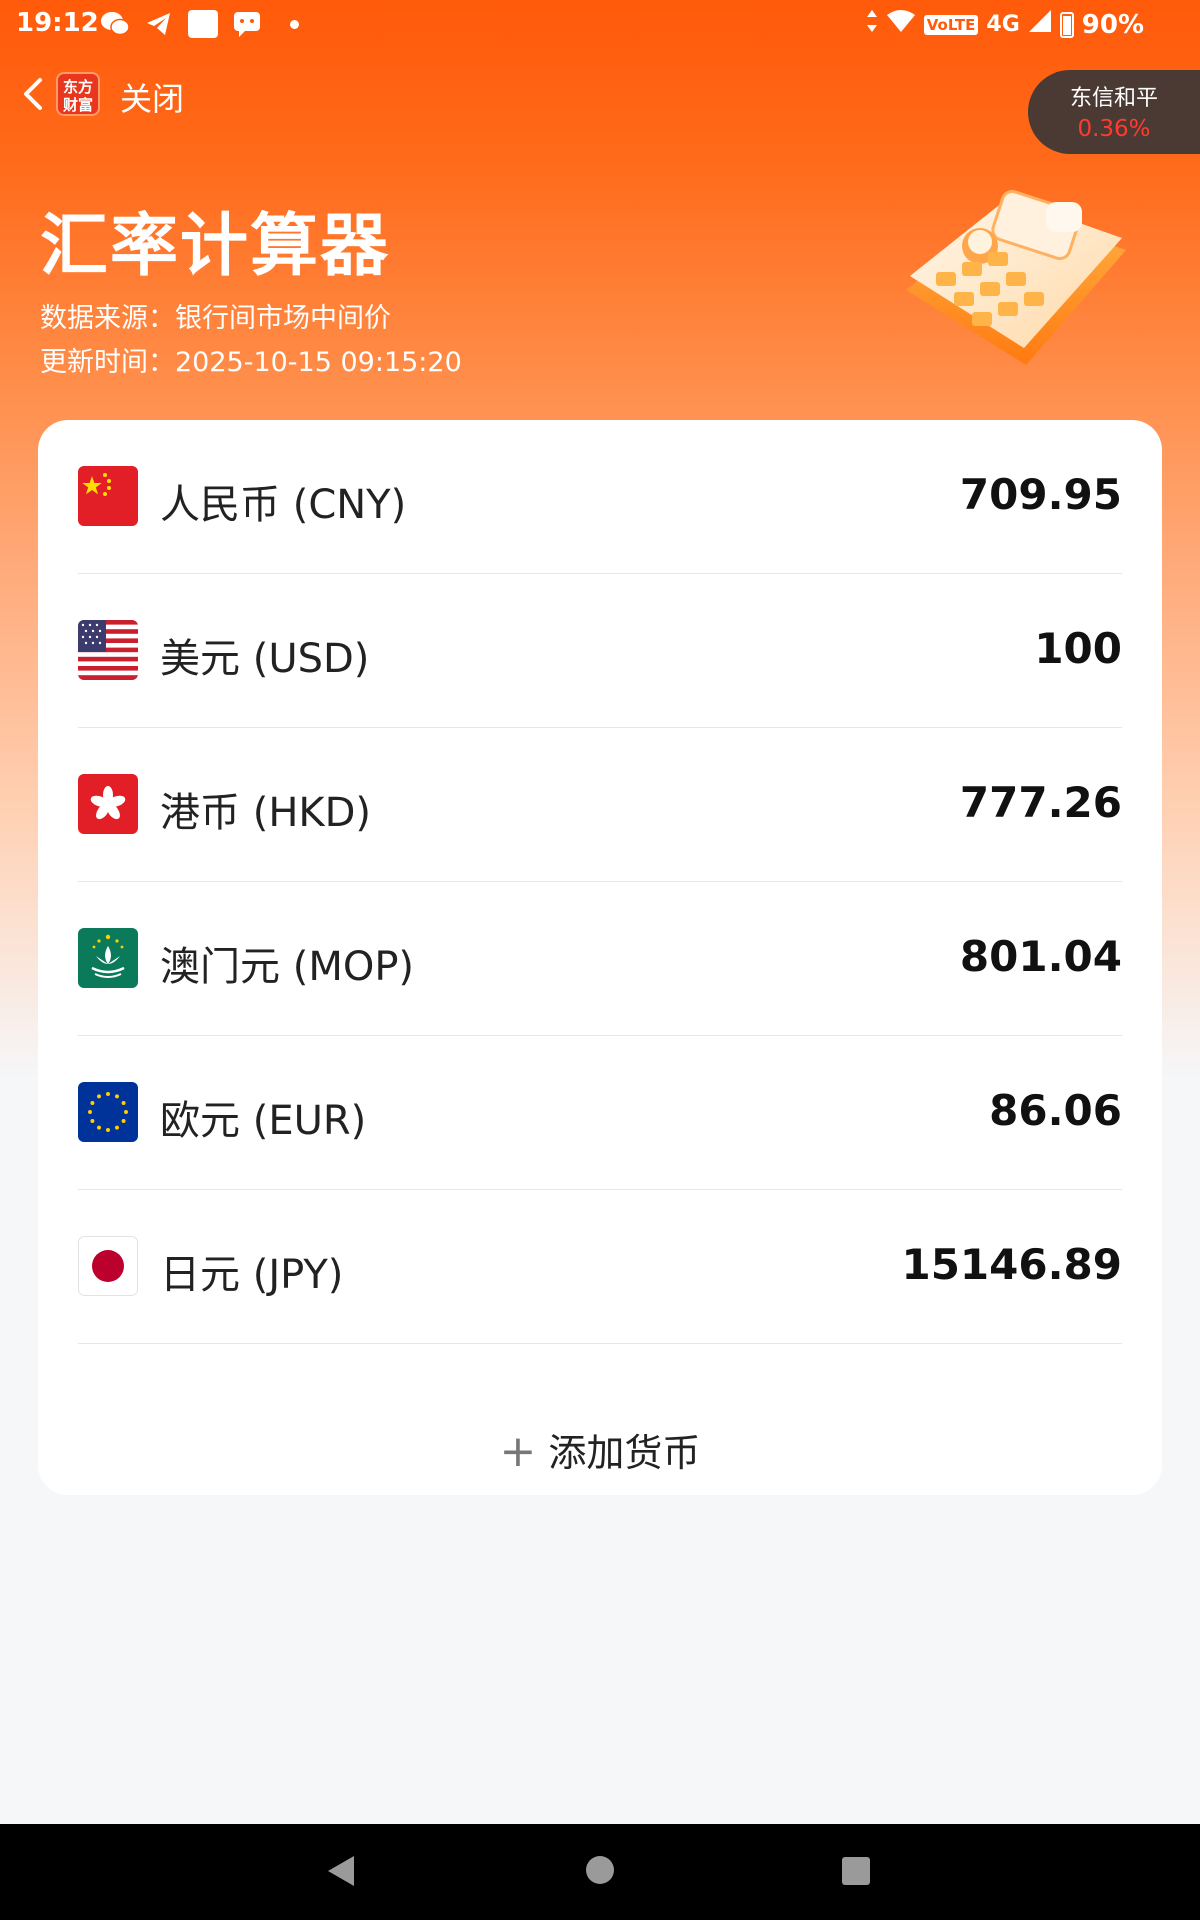  Describe the element at coordinates (57, 23) in the screenshot. I see `status-time: 19:12` at that location.